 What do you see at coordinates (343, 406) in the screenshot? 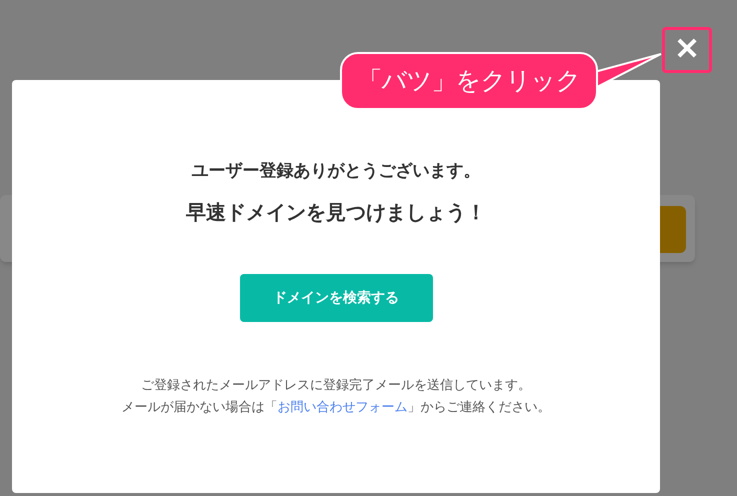
I see `contact-form-link: お問い合わせフォーム` at bounding box center [343, 406].